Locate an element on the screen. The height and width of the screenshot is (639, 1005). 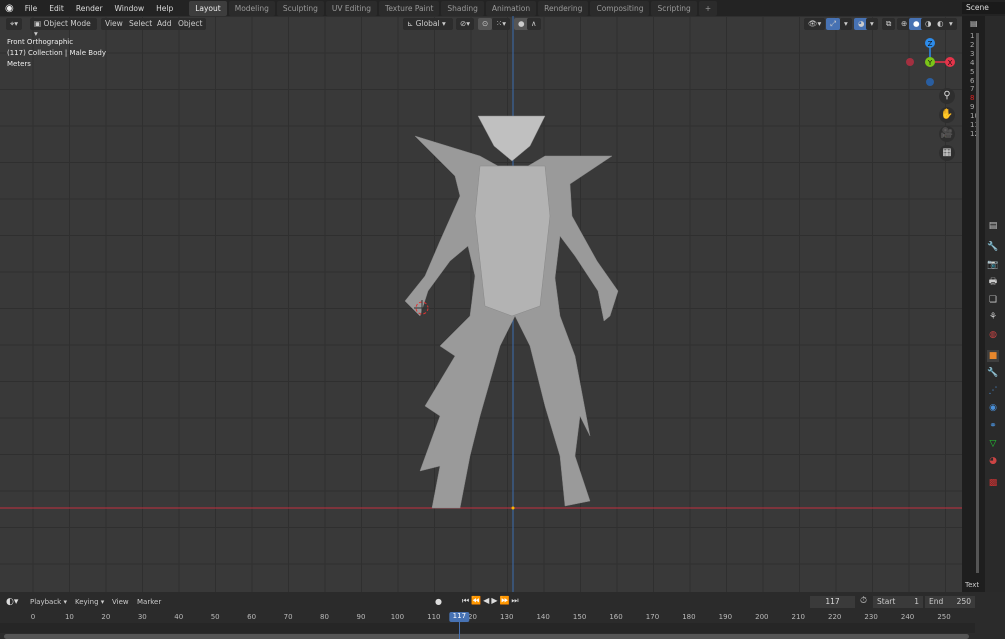
line-number: 4 is located at coordinates (972, 62).